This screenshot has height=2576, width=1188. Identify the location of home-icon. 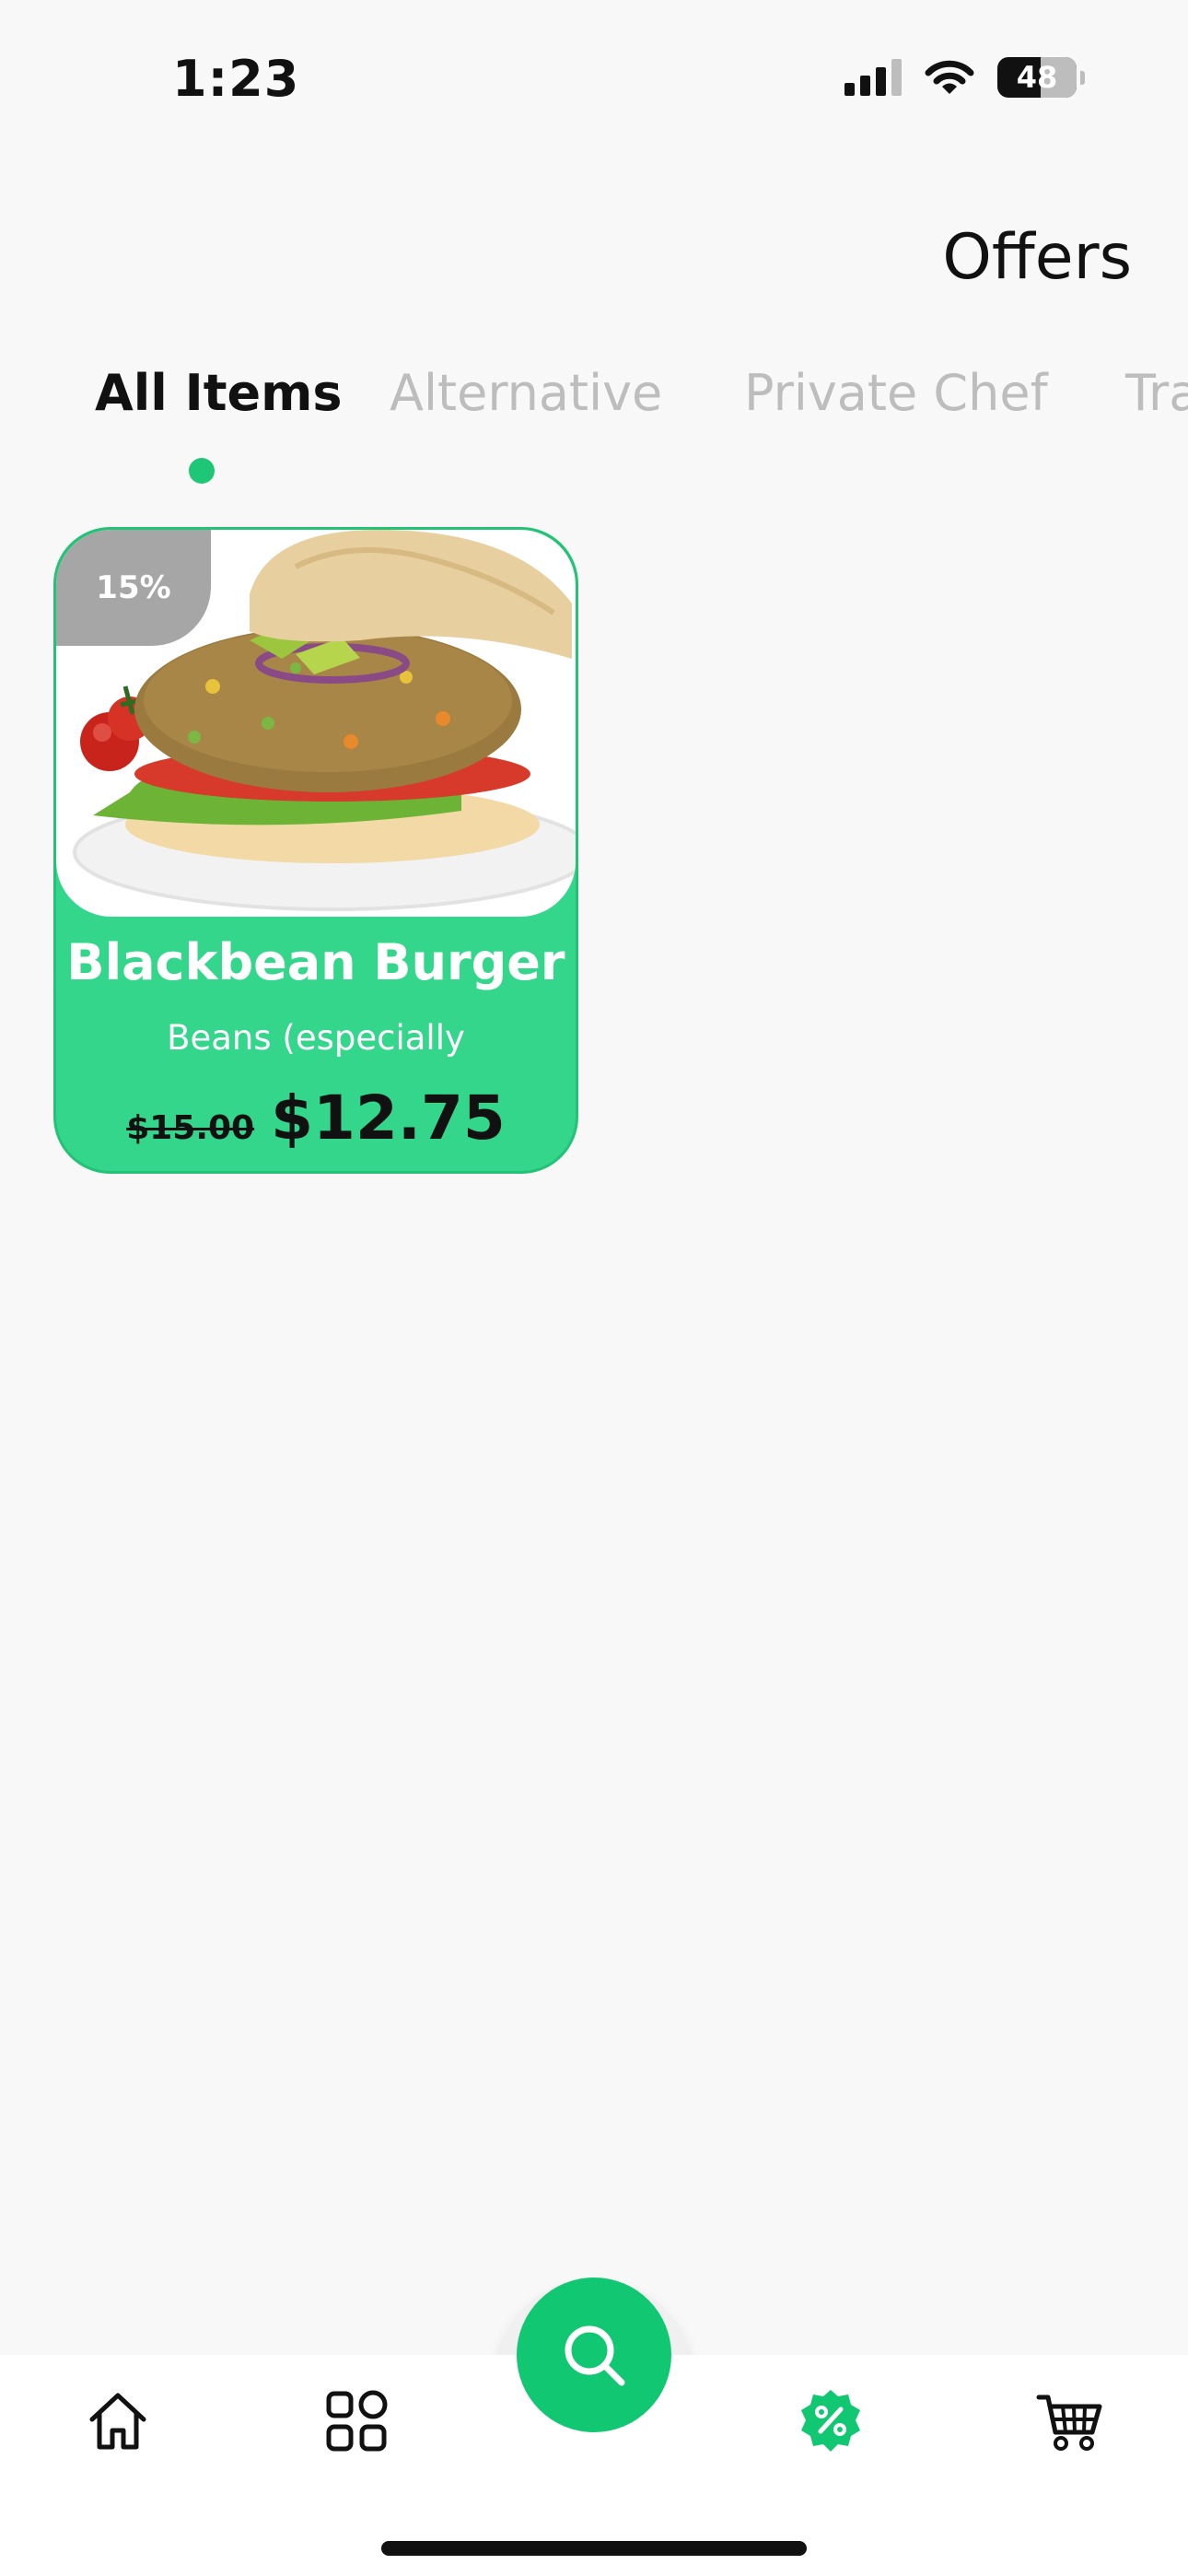
(117, 2421).